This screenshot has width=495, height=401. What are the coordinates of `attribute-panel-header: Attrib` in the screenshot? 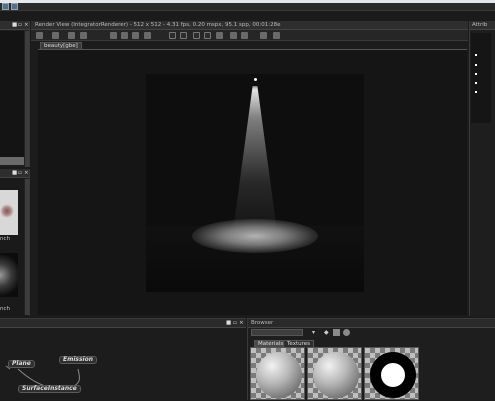 It's located at (482, 25).